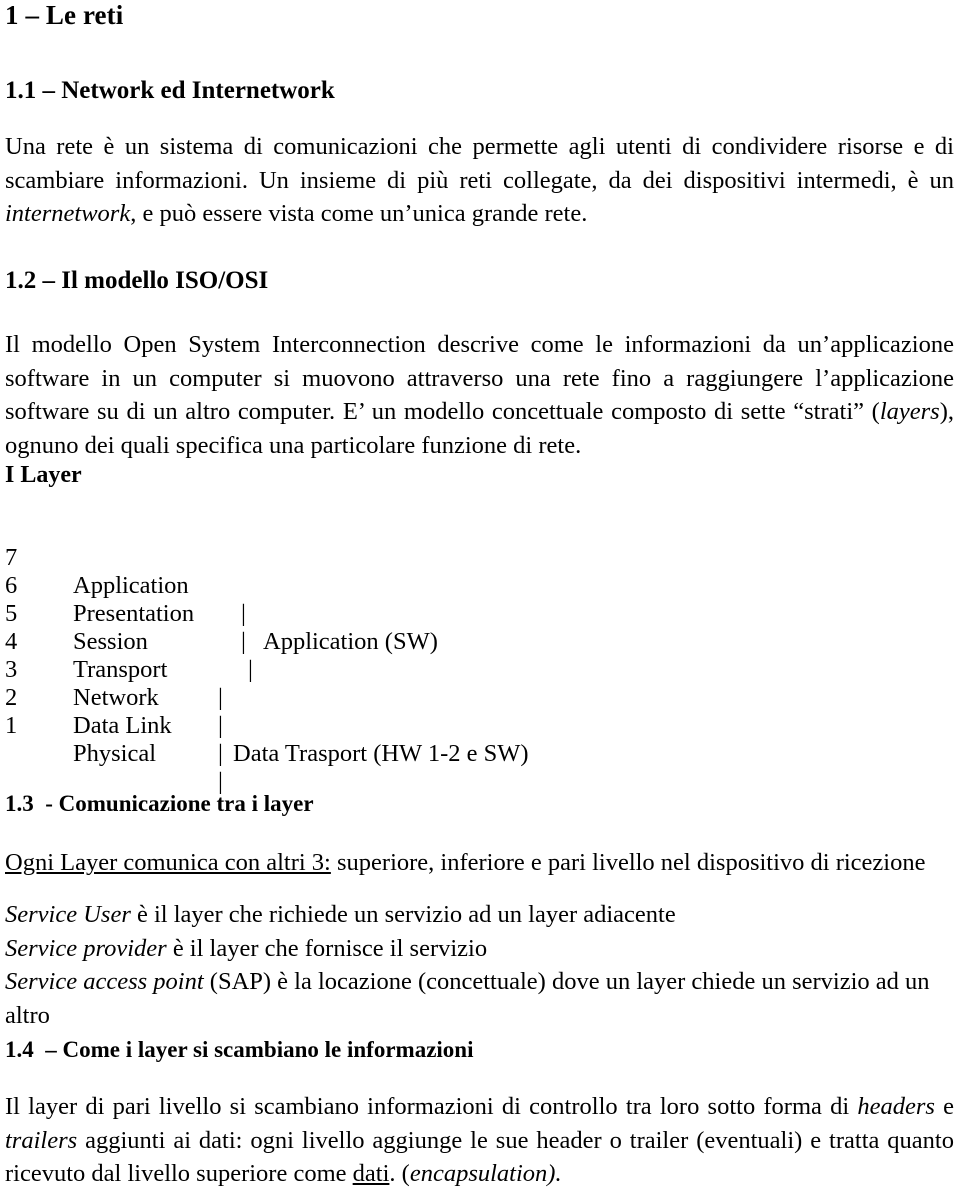  What do you see at coordinates (478, 1173) in the screenshot?
I see `emphasis-encapsulation: encapsulation` at bounding box center [478, 1173].